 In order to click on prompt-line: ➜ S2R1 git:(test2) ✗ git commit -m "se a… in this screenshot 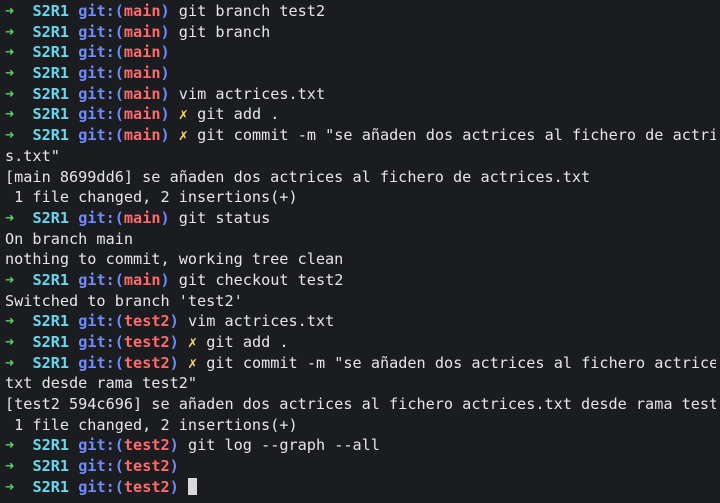, I will do `click(360, 363)`.